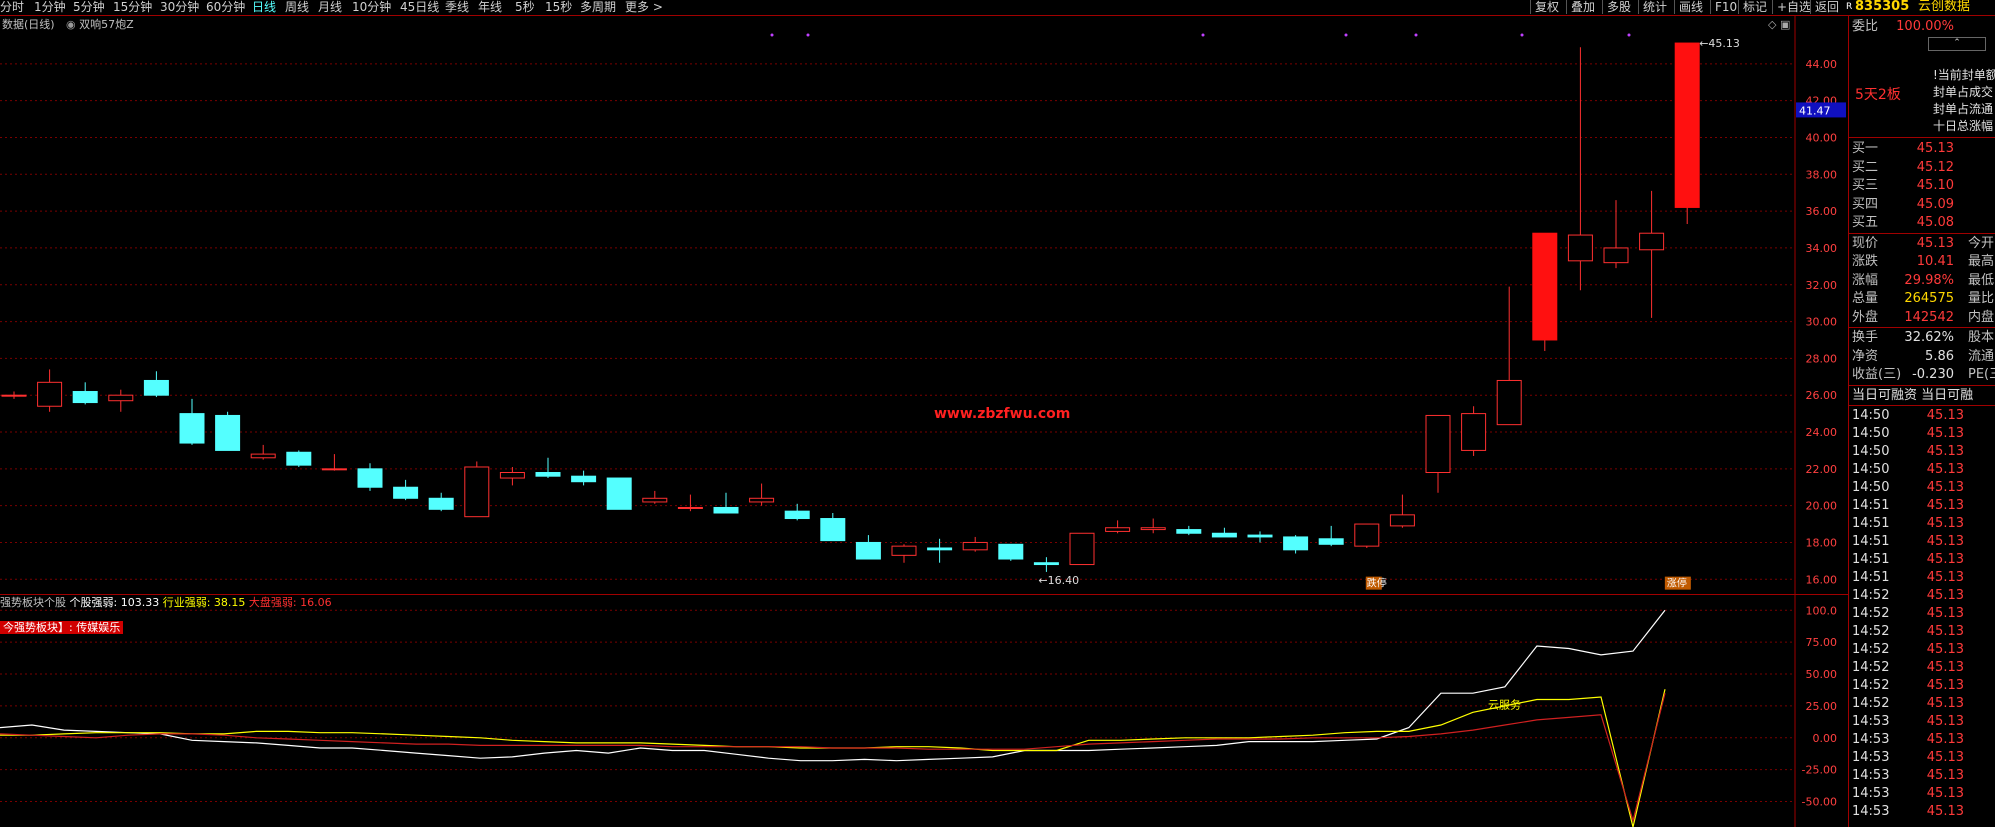  Describe the element at coordinates (558, 7) in the screenshot. I see `period-tab-14: 15秒` at that location.